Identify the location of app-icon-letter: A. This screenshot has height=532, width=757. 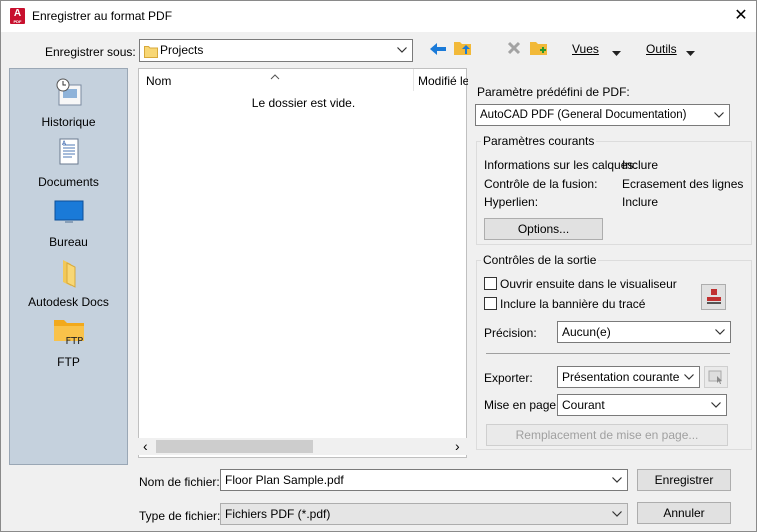
(17, 13).